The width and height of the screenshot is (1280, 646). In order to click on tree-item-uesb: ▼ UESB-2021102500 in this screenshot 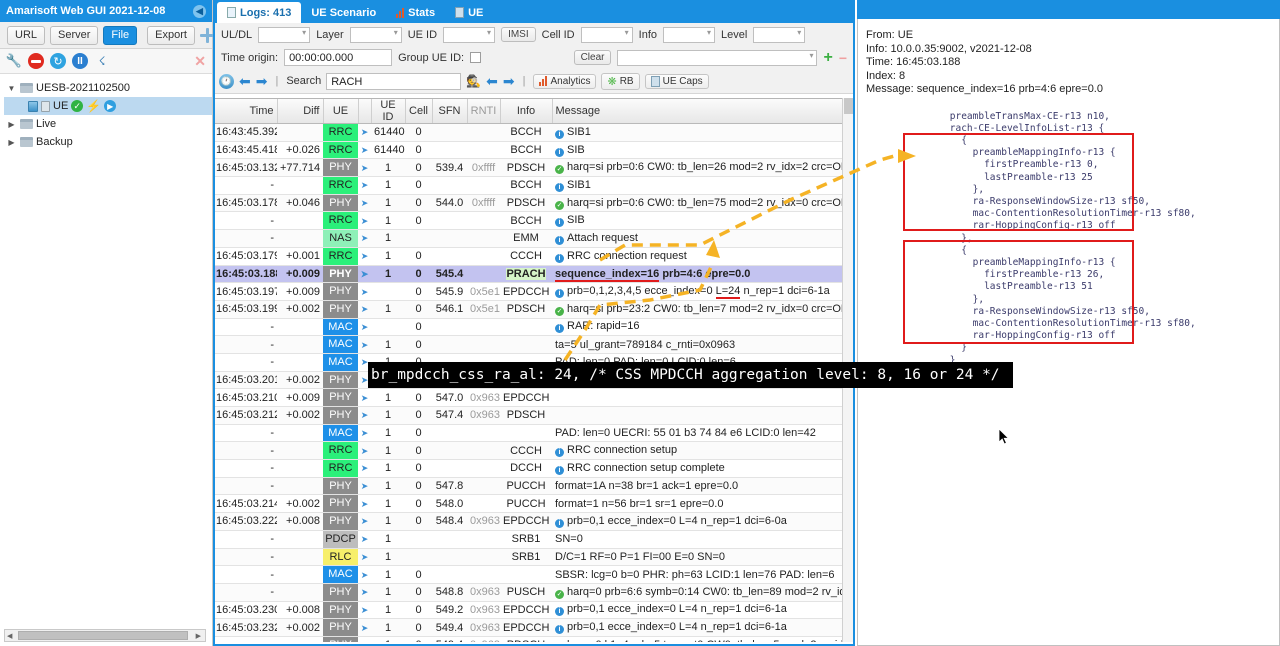, I will do `click(108, 88)`.